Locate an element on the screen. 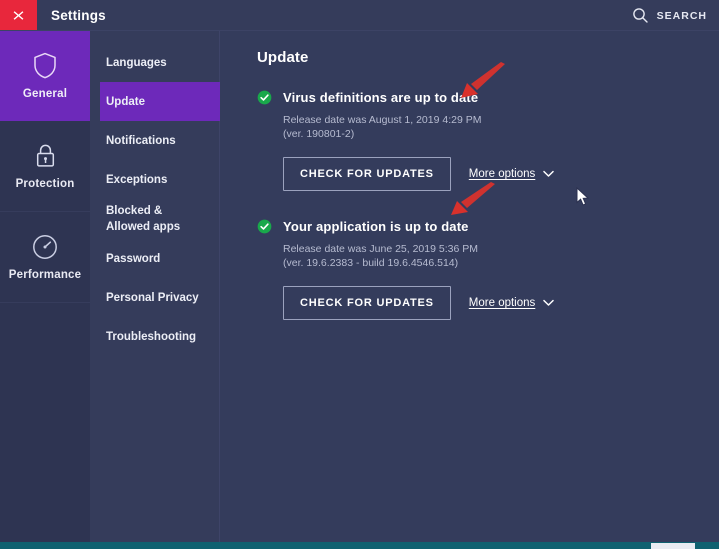  lock-icon is located at coordinates (45, 155).